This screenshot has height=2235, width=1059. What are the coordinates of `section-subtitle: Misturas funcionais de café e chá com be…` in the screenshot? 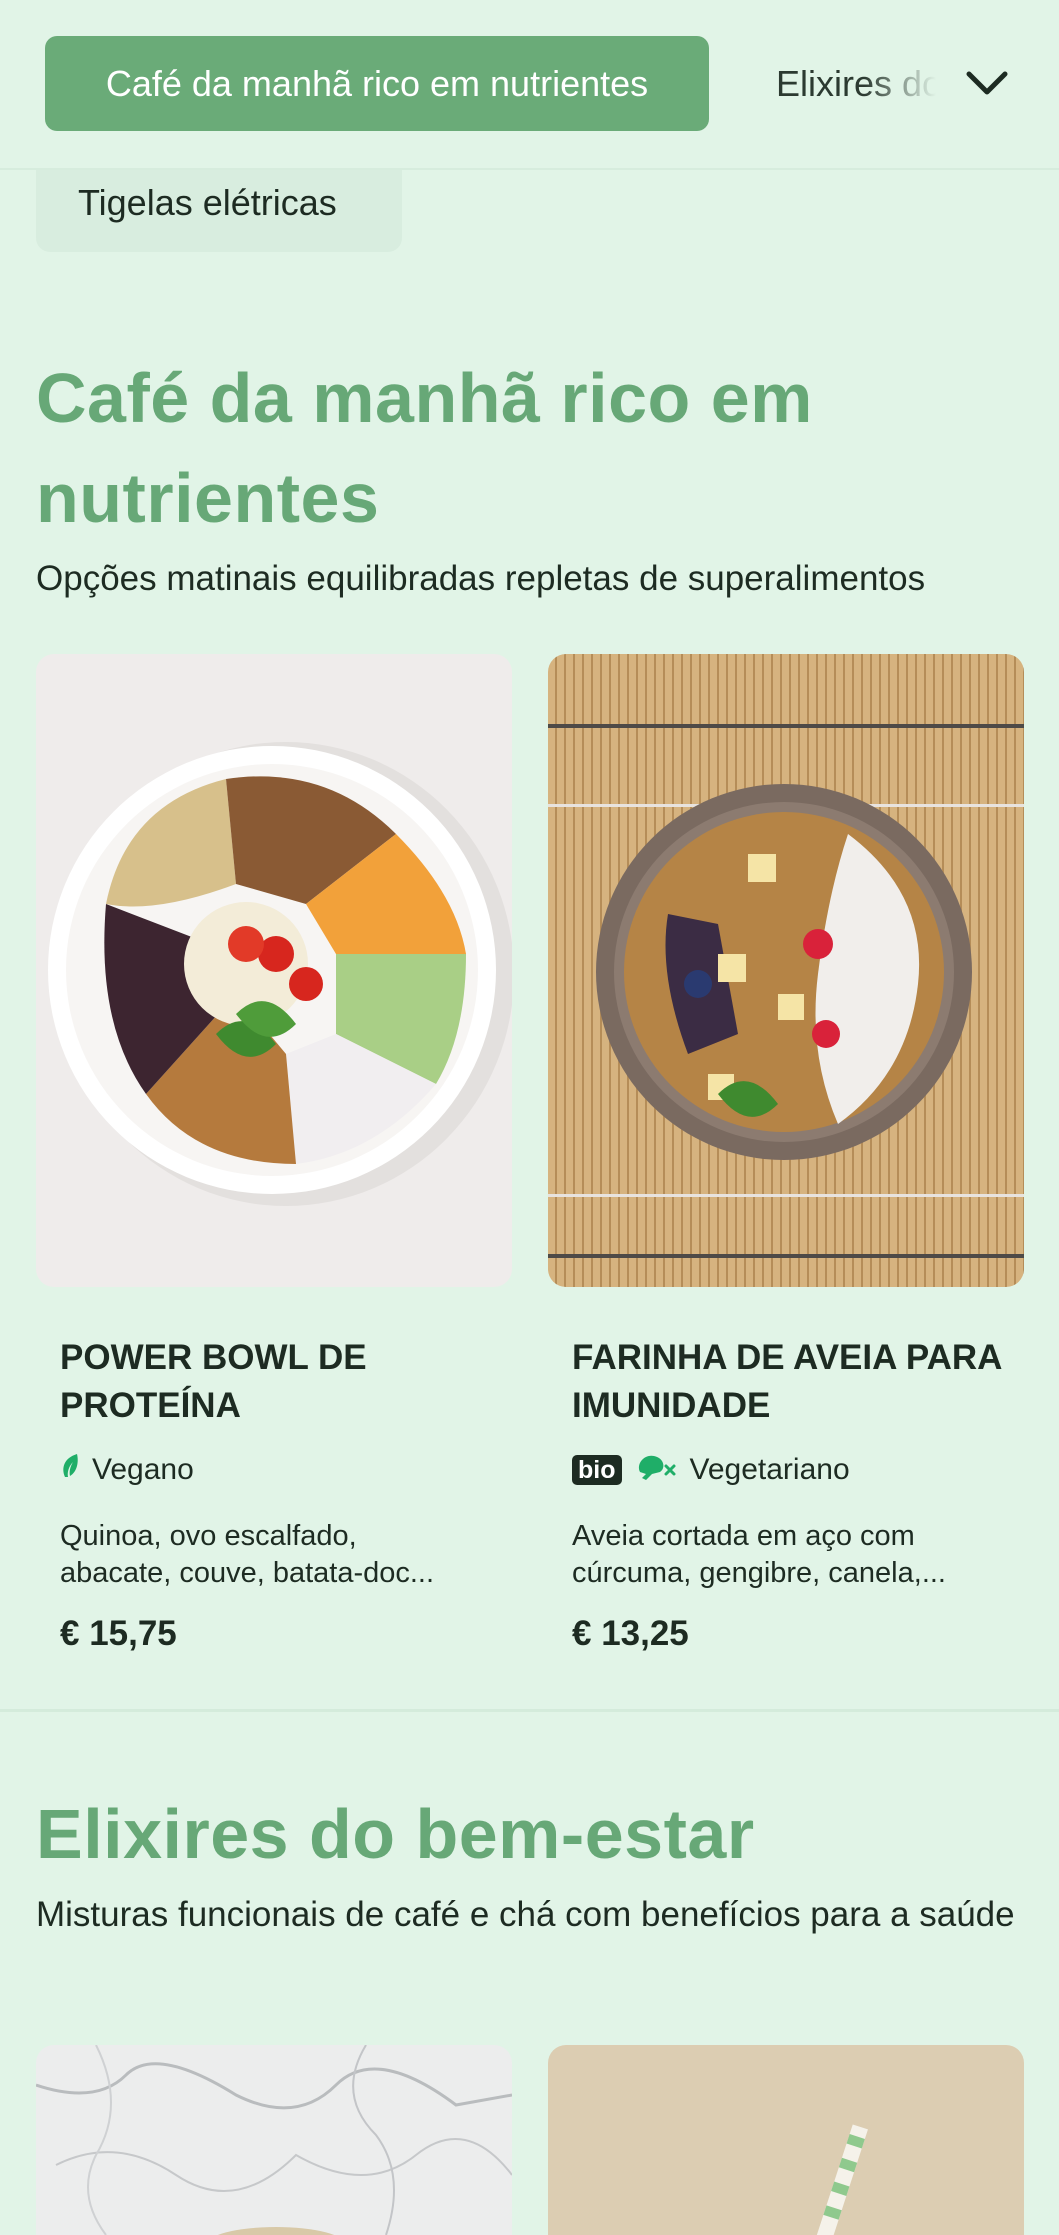 It's located at (525, 1914).